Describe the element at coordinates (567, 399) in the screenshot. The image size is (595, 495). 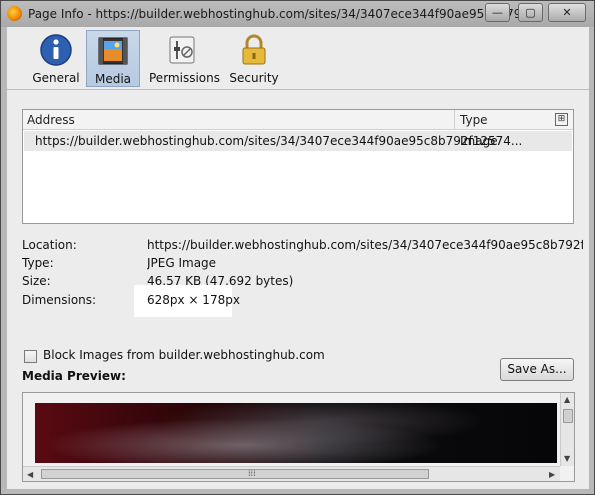
I see `scroll-up-icon: ▲` at that location.